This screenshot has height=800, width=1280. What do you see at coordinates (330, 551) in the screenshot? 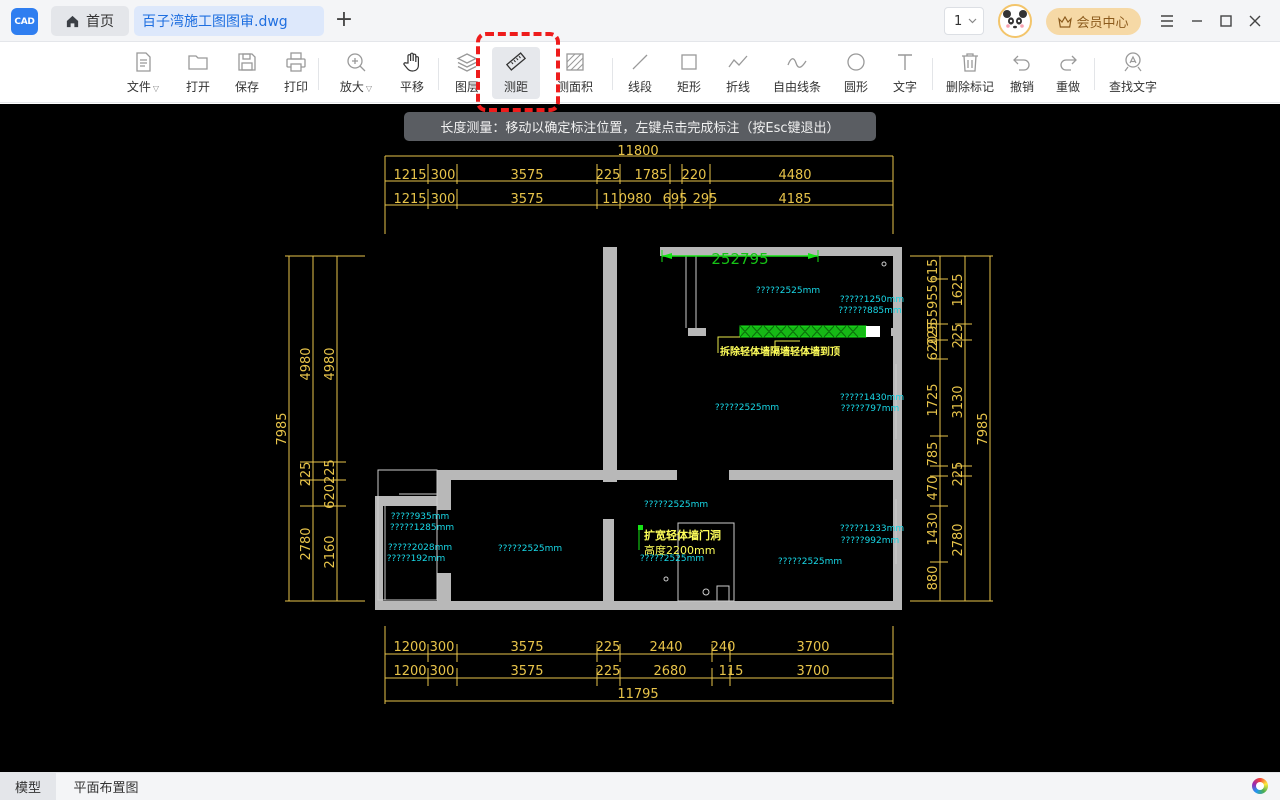
I see `dimension-left-inner: 2160` at bounding box center [330, 551].